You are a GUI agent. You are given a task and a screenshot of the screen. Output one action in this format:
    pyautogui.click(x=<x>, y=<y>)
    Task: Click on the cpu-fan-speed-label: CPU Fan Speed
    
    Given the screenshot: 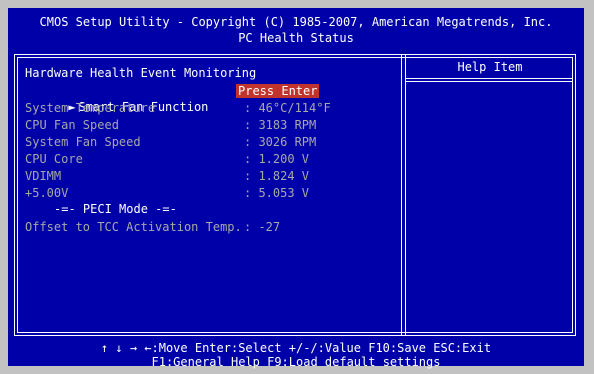 What is the action you would take?
    pyautogui.click(x=72, y=125)
    